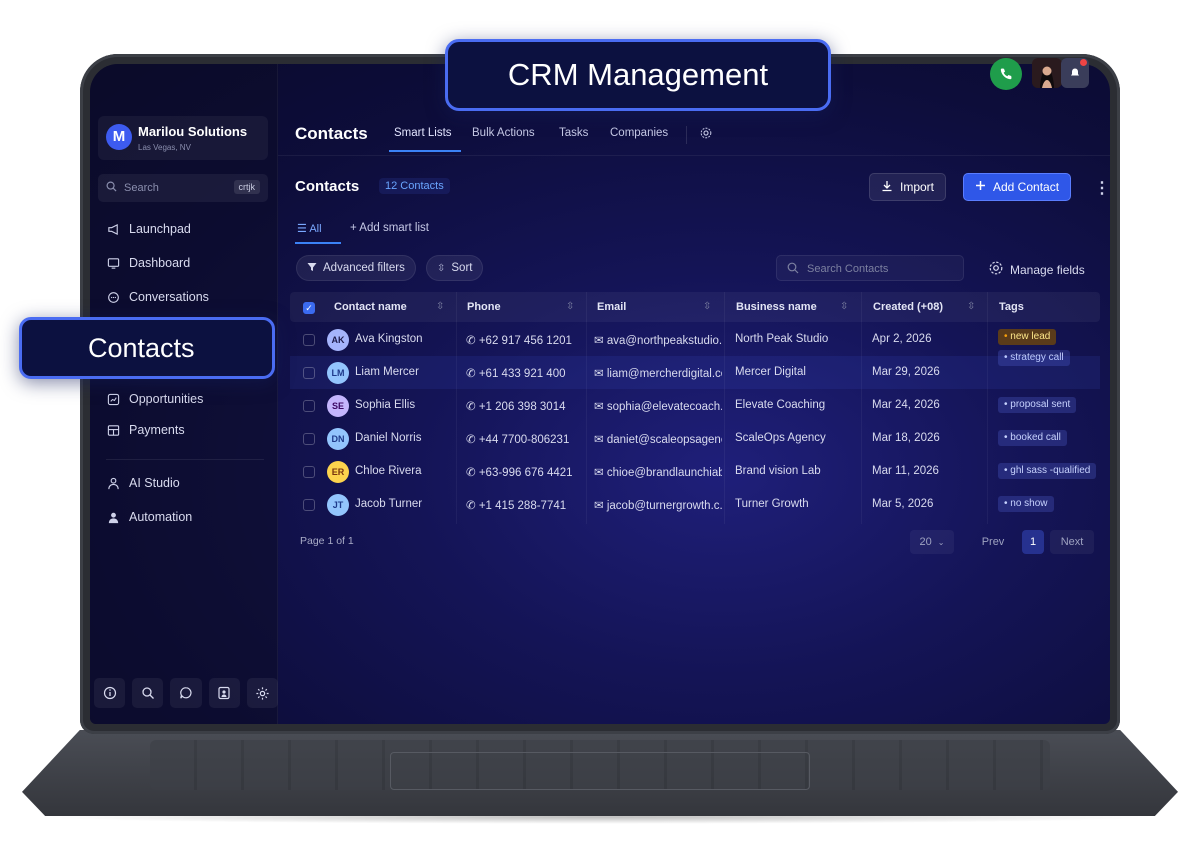 The height and width of the screenshot is (864, 1200). What do you see at coordinates (903, 504) in the screenshot?
I see `created-date: Mar 5, 2026` at bounding box center [903, 504].